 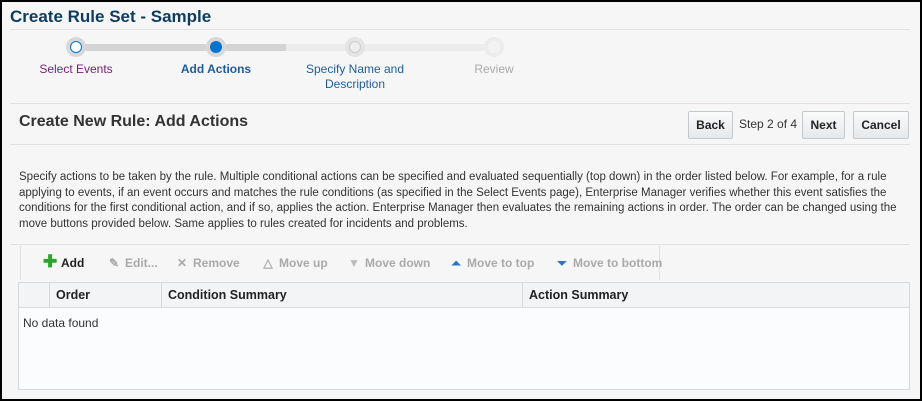 What do you see at coordinates (398, 263) in the screenshot?
I see `move-down-label: Move down` at bounding box center [398, 263].